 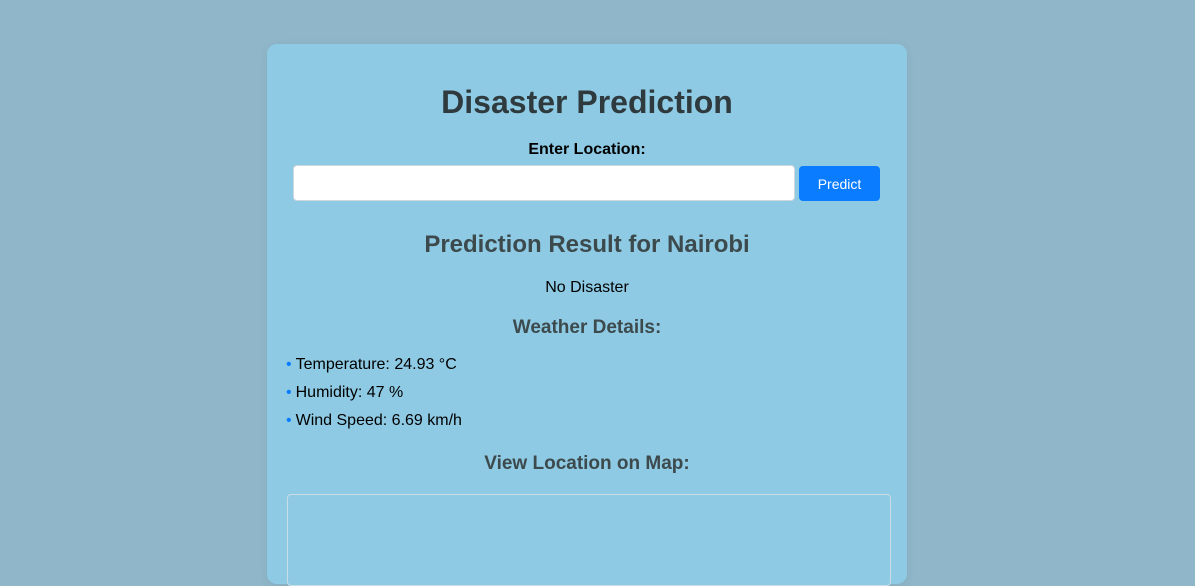 What do you see at coordinates (587, 463) in the screenshot?
I see `map-title: View Location on Map:` at bounding box center [587, 463].